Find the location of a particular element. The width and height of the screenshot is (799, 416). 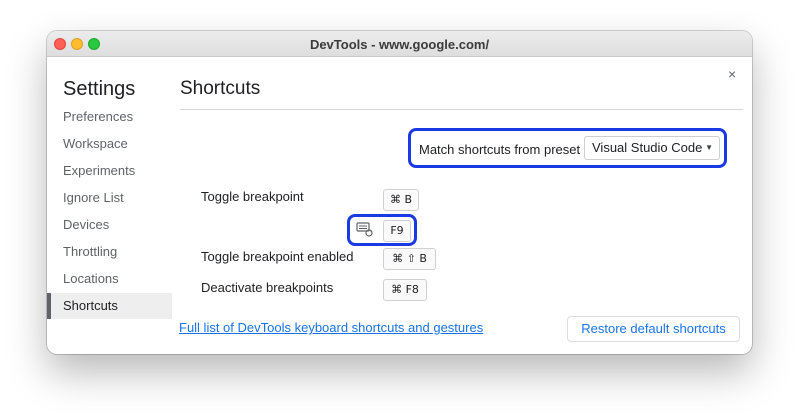

title-bar: DevTools - www.google.com/ is located at coordinates (399, 44).